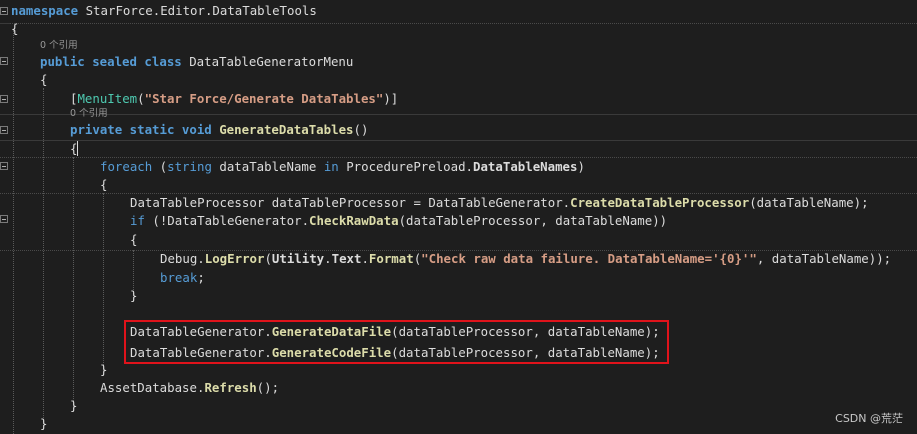 The image size is (917, 434). I want to click on code-line-break: break;, so click(182, 277).